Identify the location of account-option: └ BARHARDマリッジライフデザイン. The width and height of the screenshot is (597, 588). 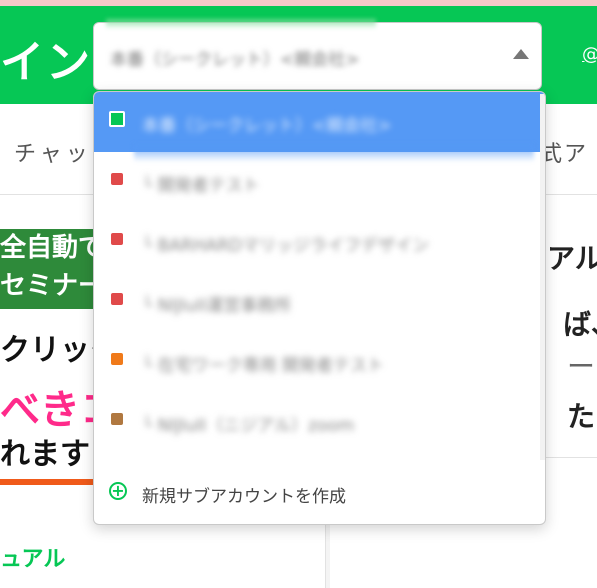
(319, 242).